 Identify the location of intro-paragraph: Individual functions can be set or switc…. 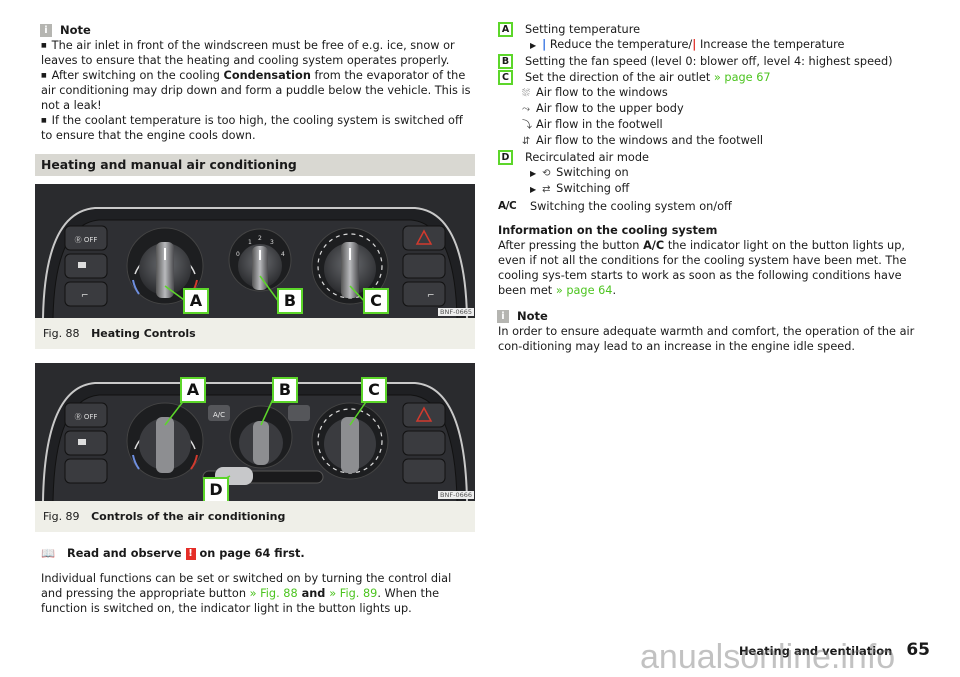
(258, 593).